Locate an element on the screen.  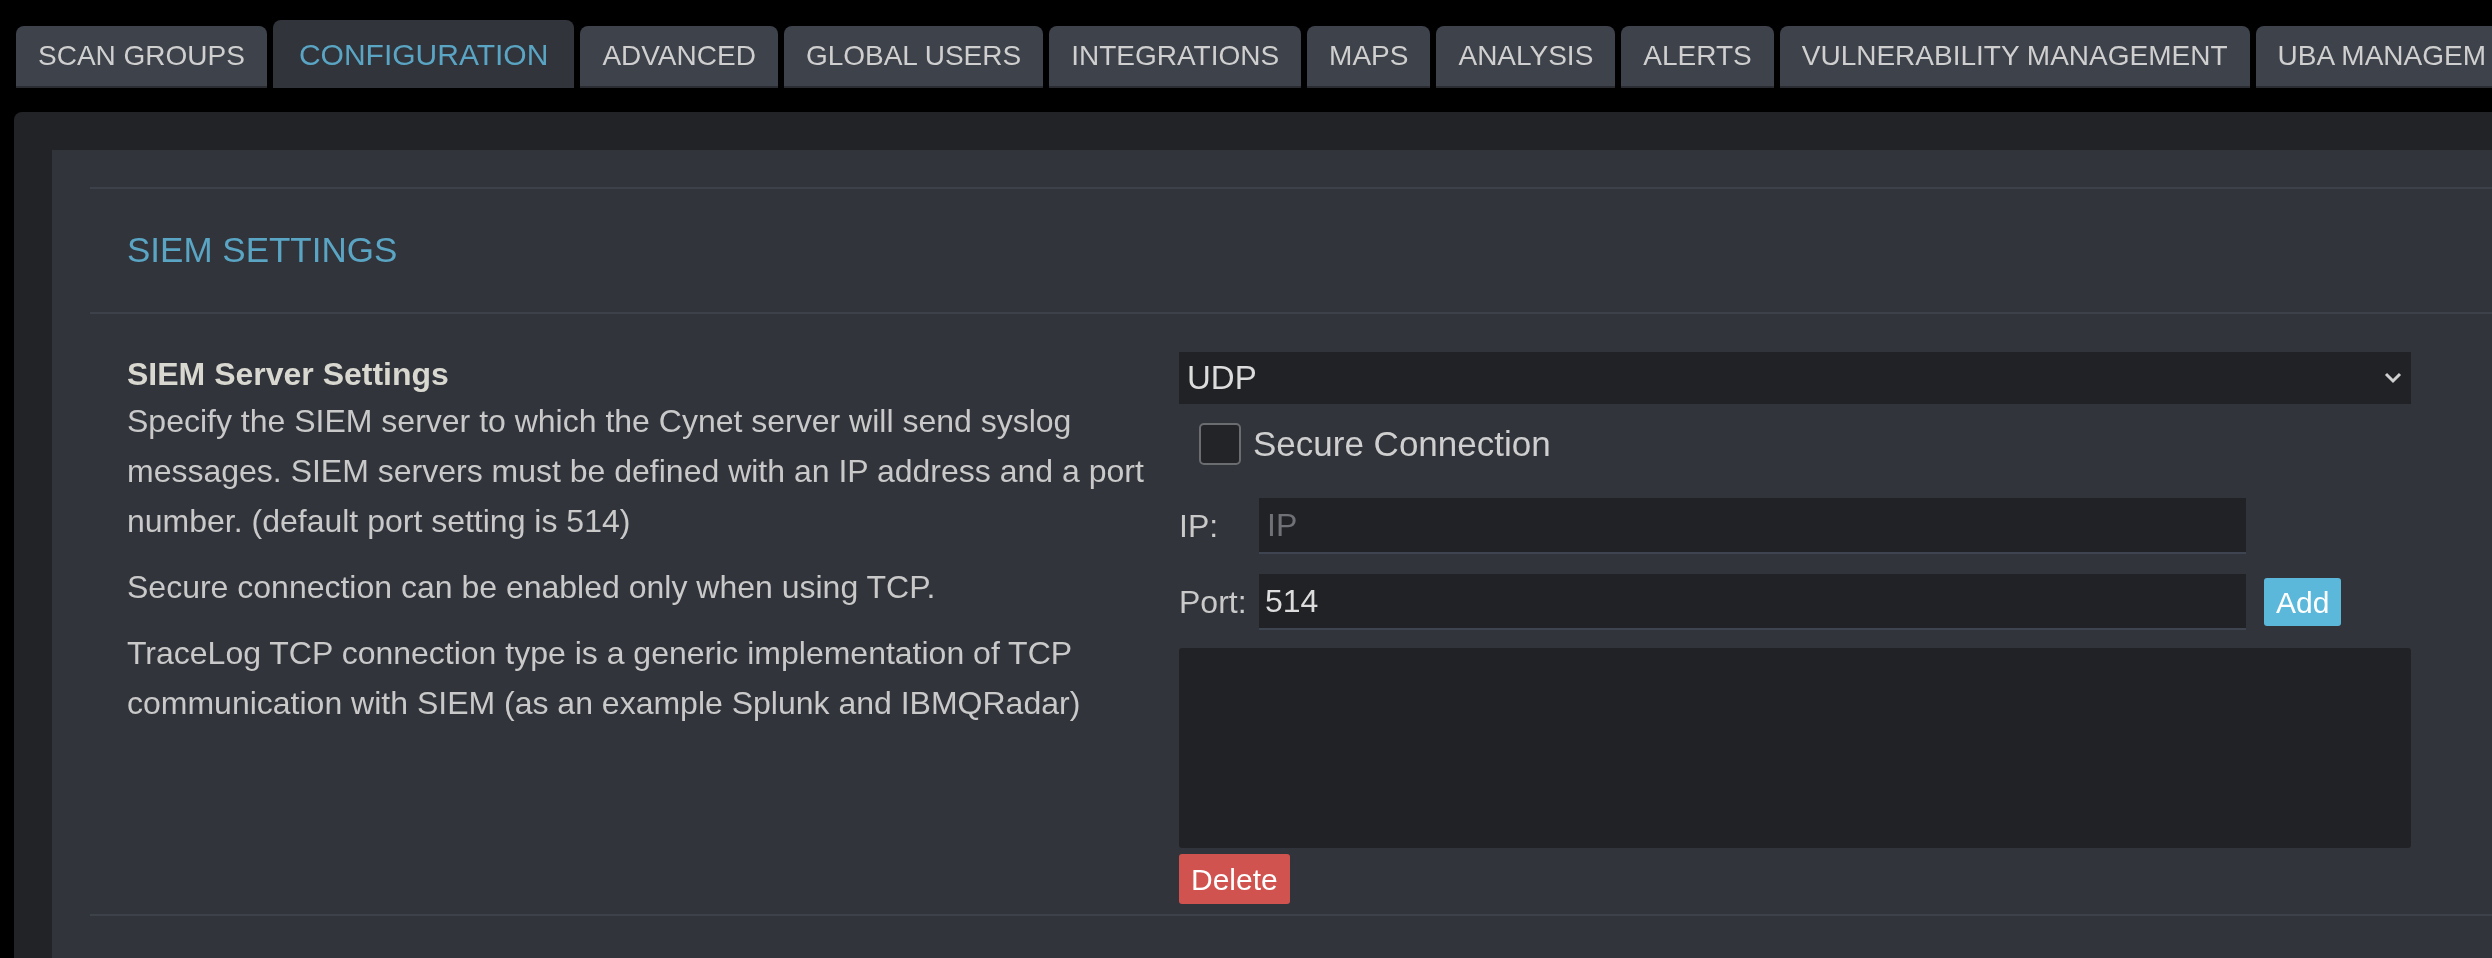
checkbox-label: Secure Connection is located at coordinates (1402, 443).